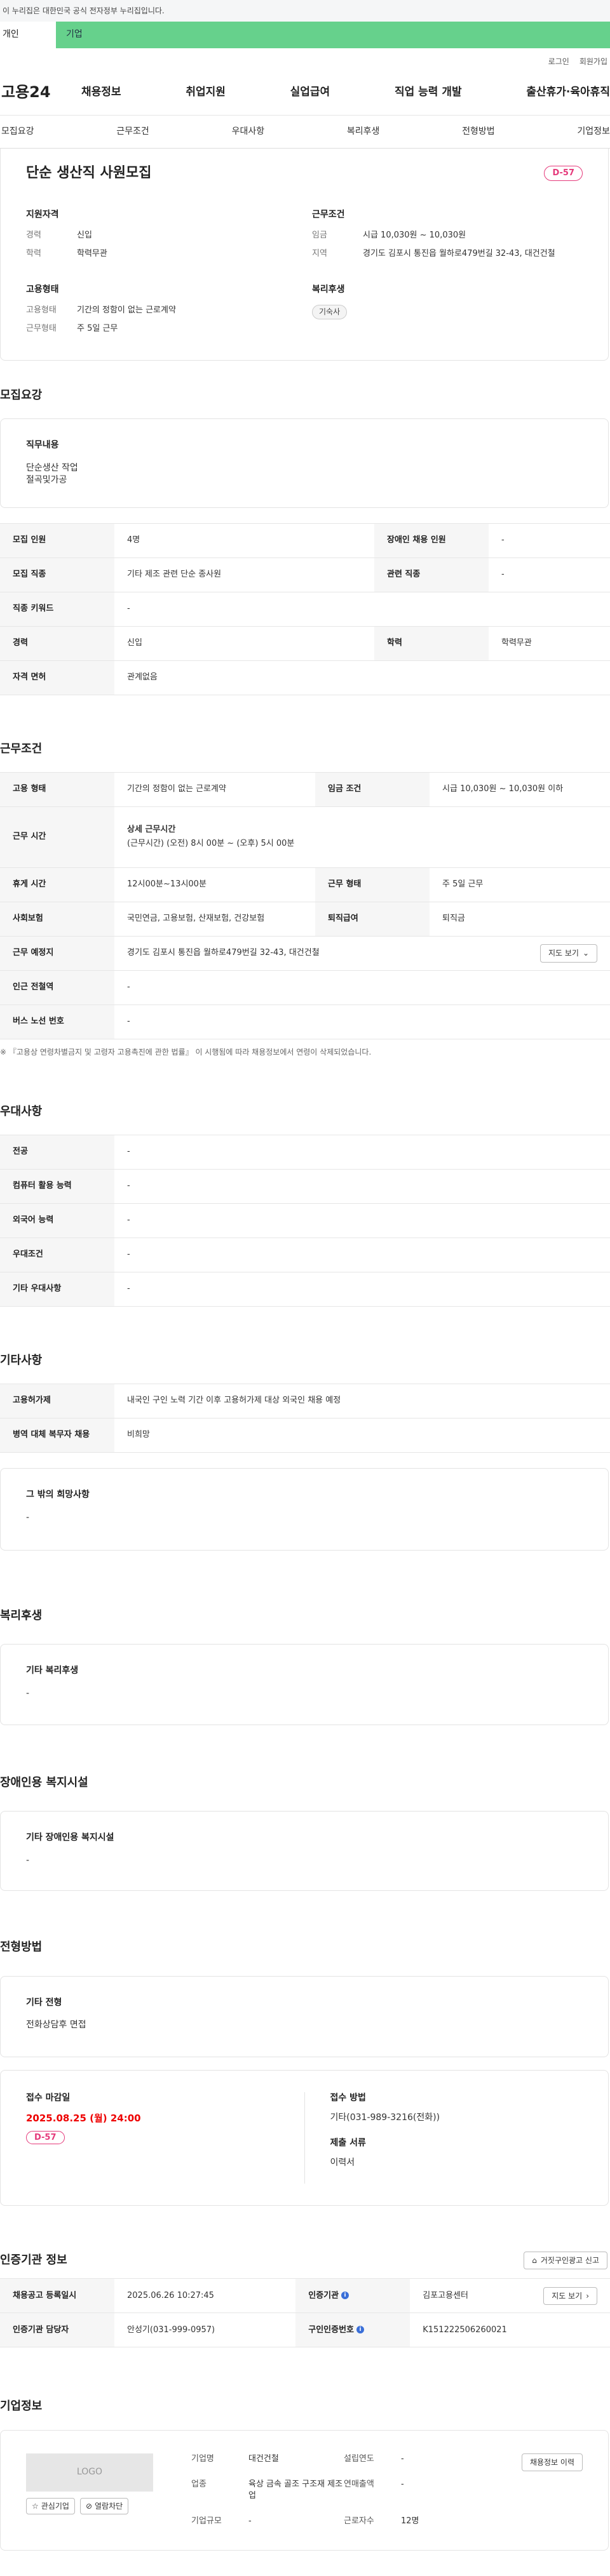  Describe the element at coordinates (58, 1495) in the screenshot. I see `other-wish-title: 그 밖의 희망사항` at that location.